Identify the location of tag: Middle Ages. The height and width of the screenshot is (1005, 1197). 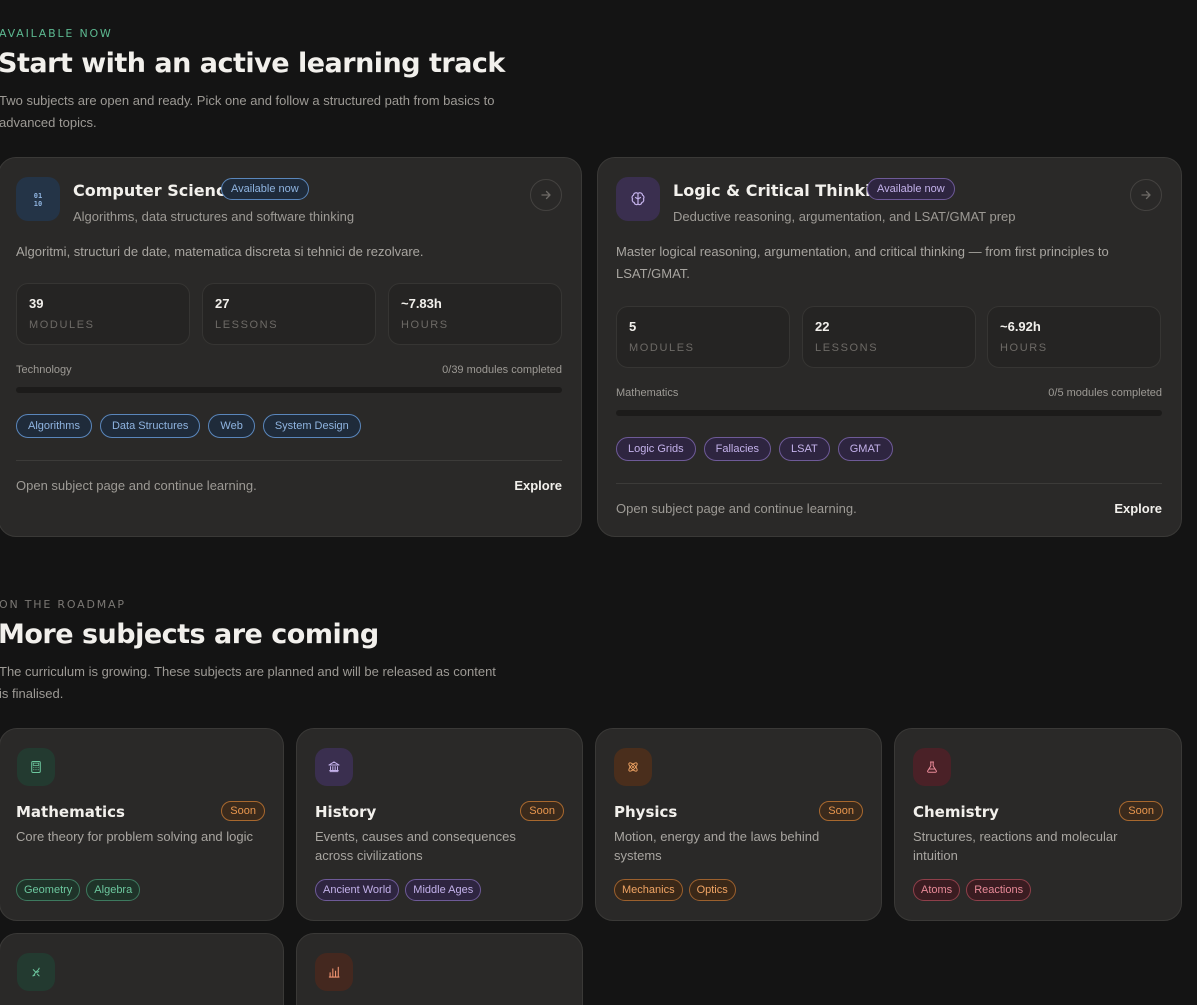
(443, 890).